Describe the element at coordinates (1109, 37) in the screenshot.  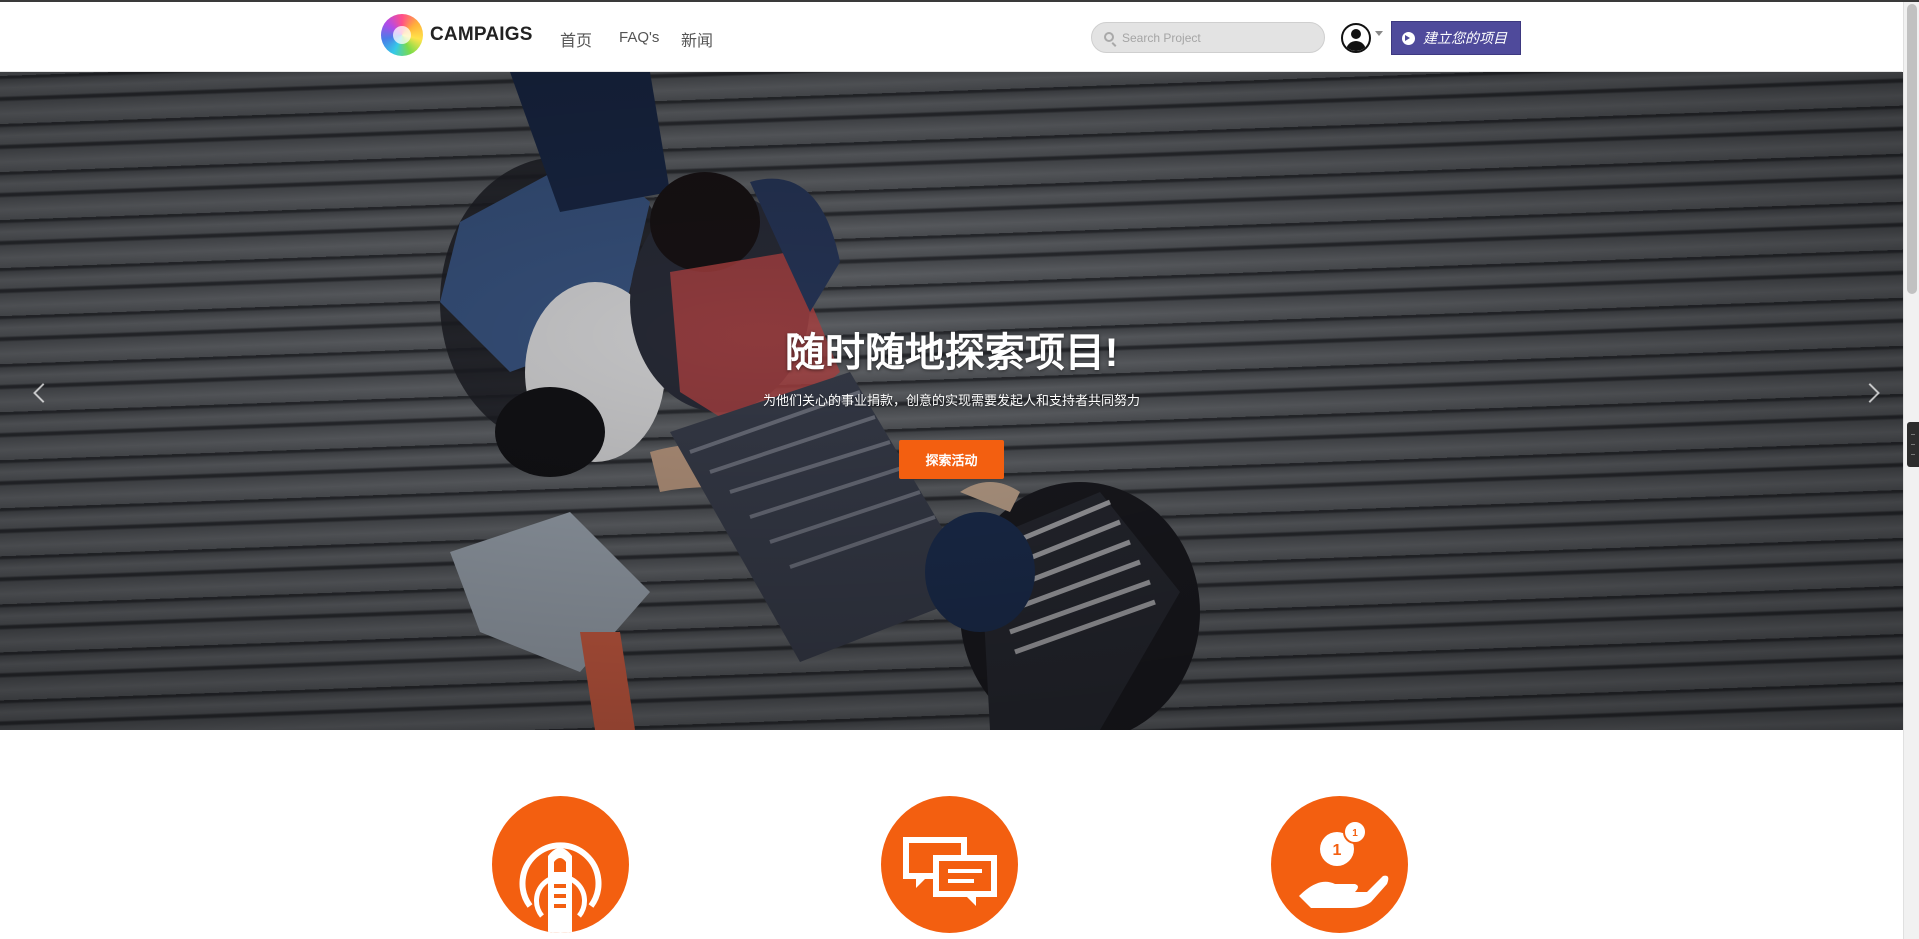
I see `search-icon` at that location.